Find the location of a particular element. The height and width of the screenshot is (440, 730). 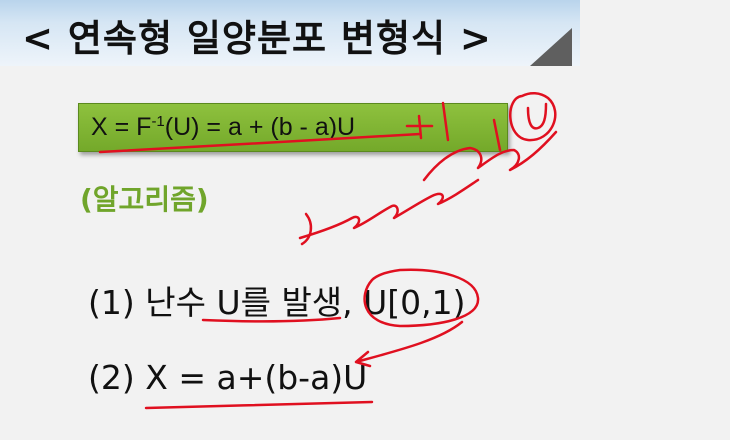

formula-rhs: (U) = a + (b - a)U is located at coordinates (260, 127).